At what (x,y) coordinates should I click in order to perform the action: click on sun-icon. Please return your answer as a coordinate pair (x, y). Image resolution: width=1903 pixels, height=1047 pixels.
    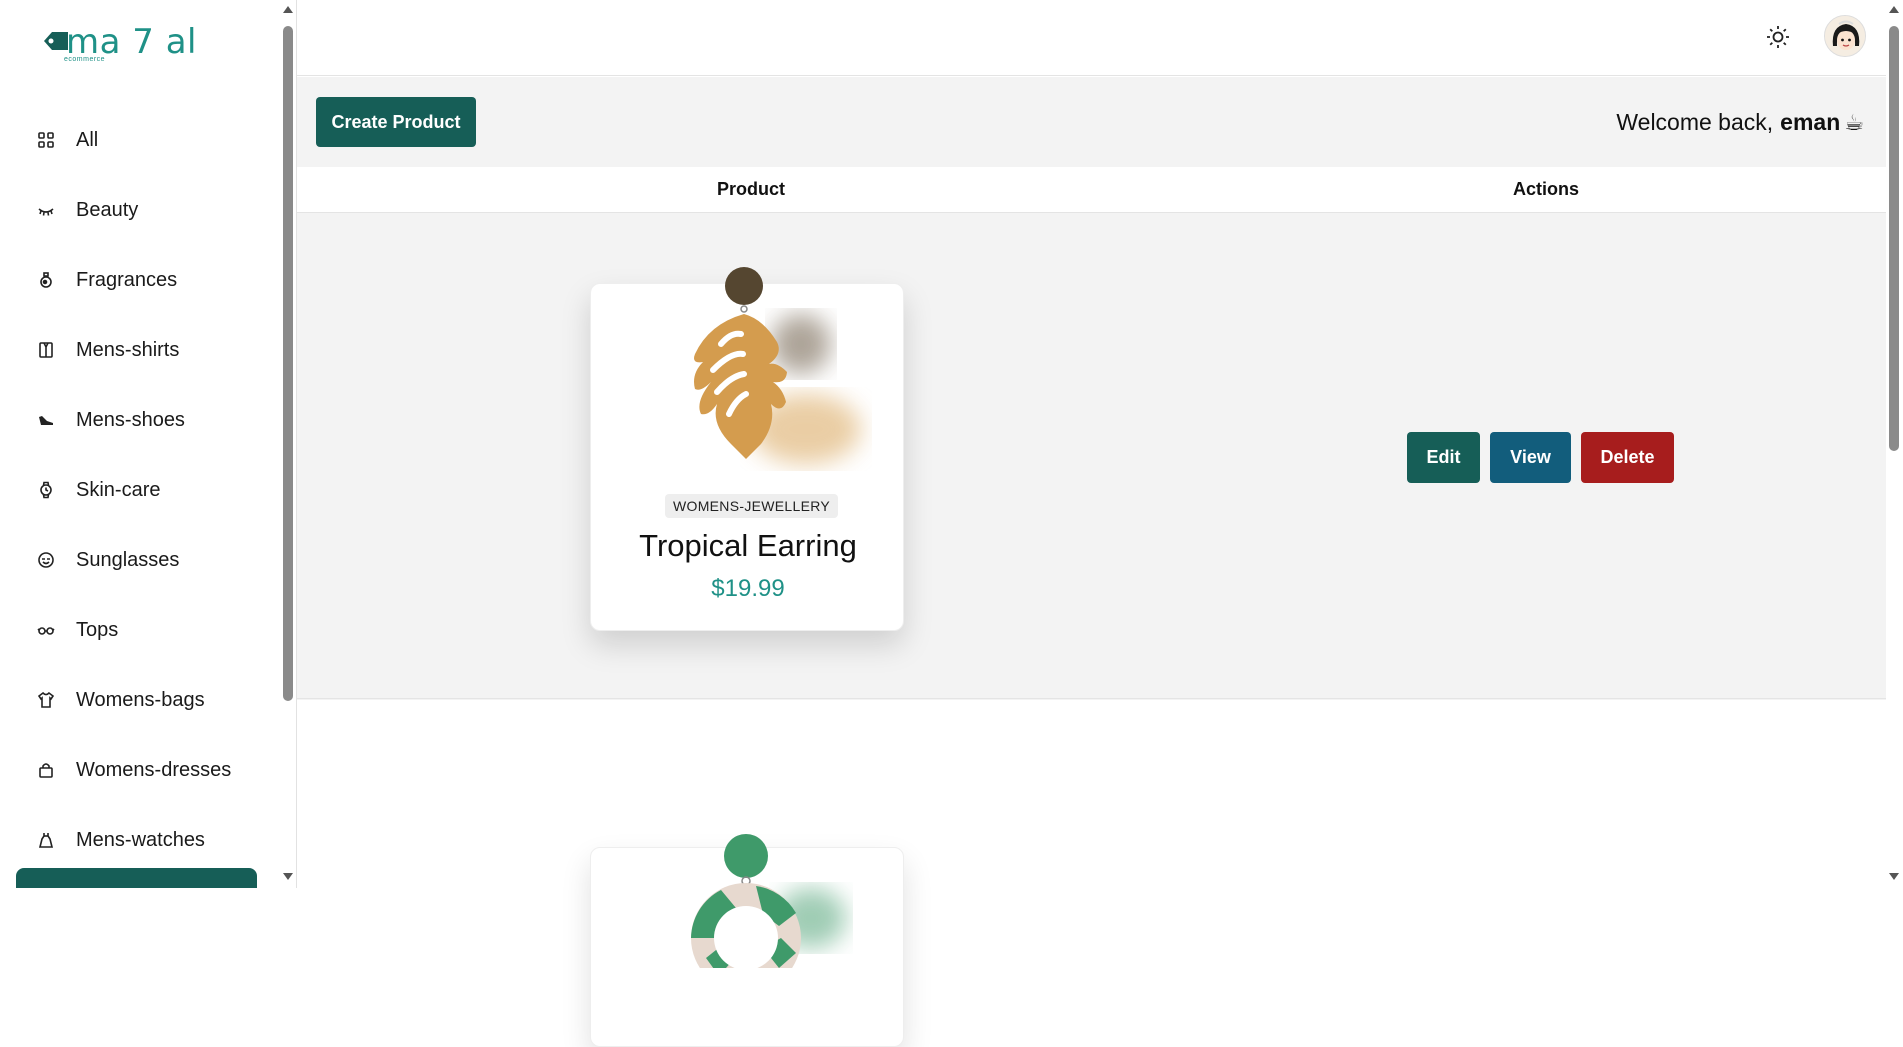
    Looking at the image, I should click on (1778, 37).